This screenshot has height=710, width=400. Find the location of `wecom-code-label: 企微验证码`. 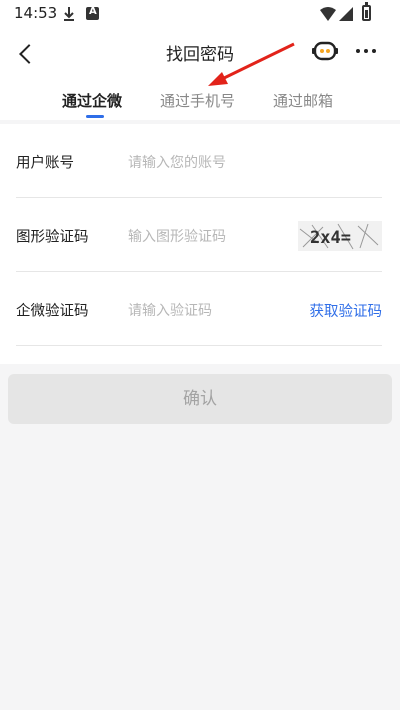

wecom-code-label: 企微验证码 is located at coordinates (52, 311).